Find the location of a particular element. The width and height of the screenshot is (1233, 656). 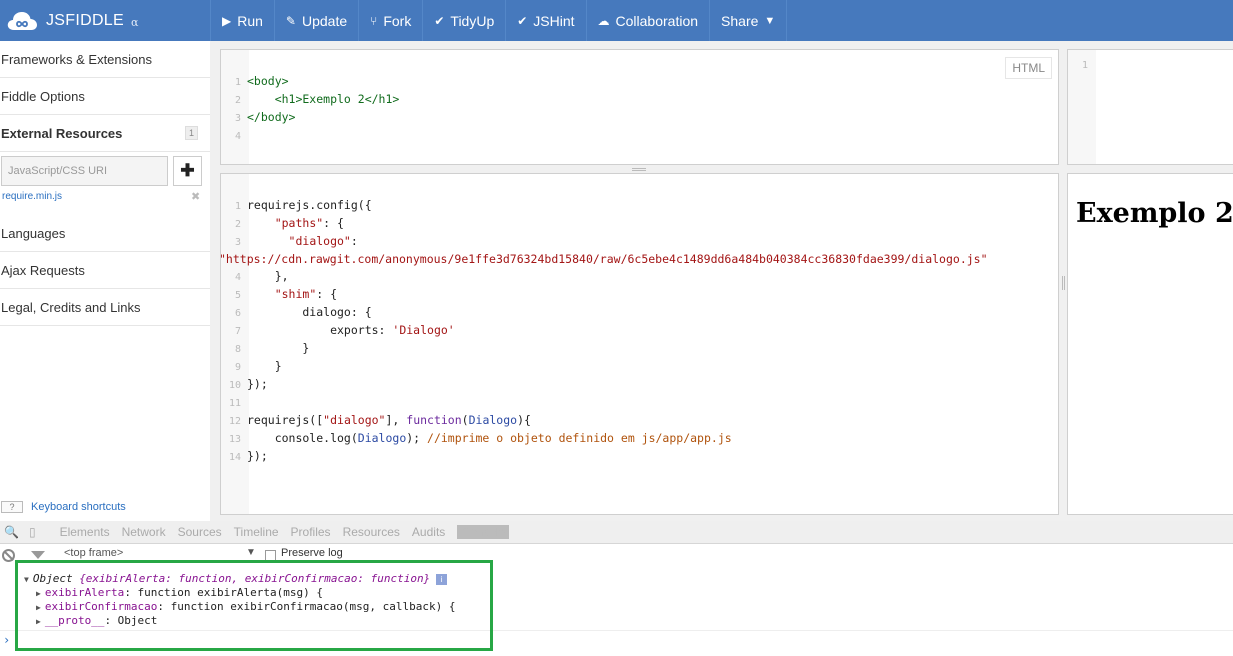

tidyup-button: ✔ TidyUp is located at coordinates (464, 20).